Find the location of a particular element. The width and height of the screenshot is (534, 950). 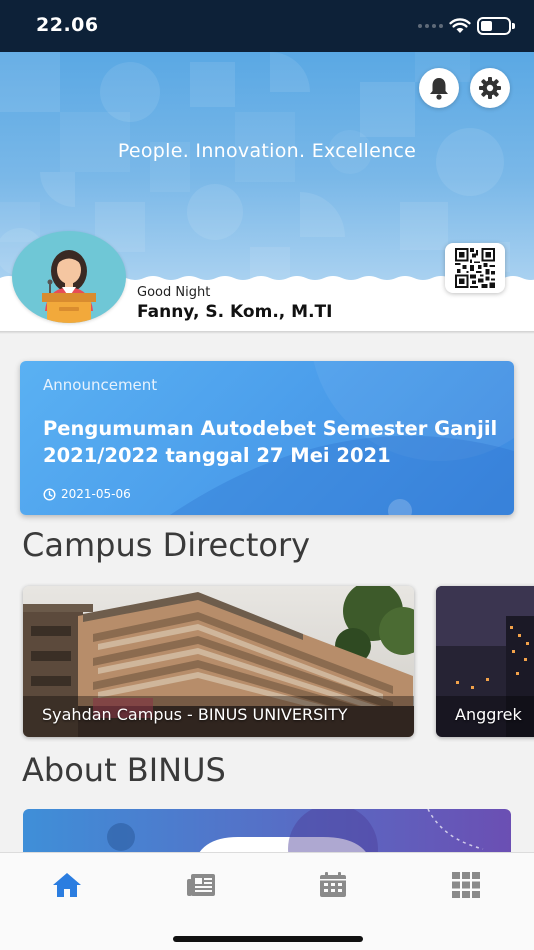

announcement-date-row: 2021-05-06 is located at coordinates (87, 494).